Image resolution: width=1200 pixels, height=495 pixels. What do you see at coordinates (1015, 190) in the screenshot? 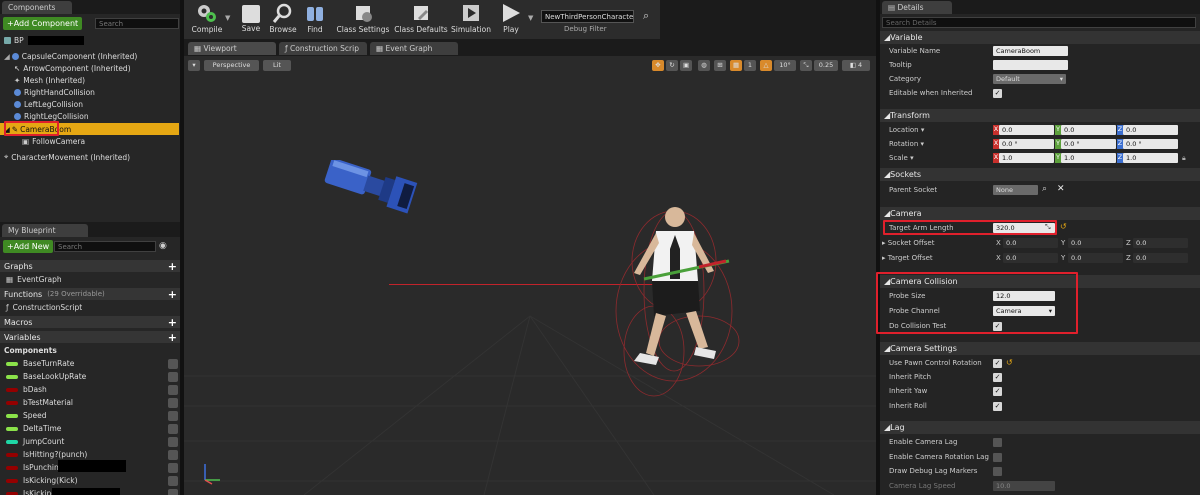
I see `parent-socket-field: None` at bounding box center [1015, 190].